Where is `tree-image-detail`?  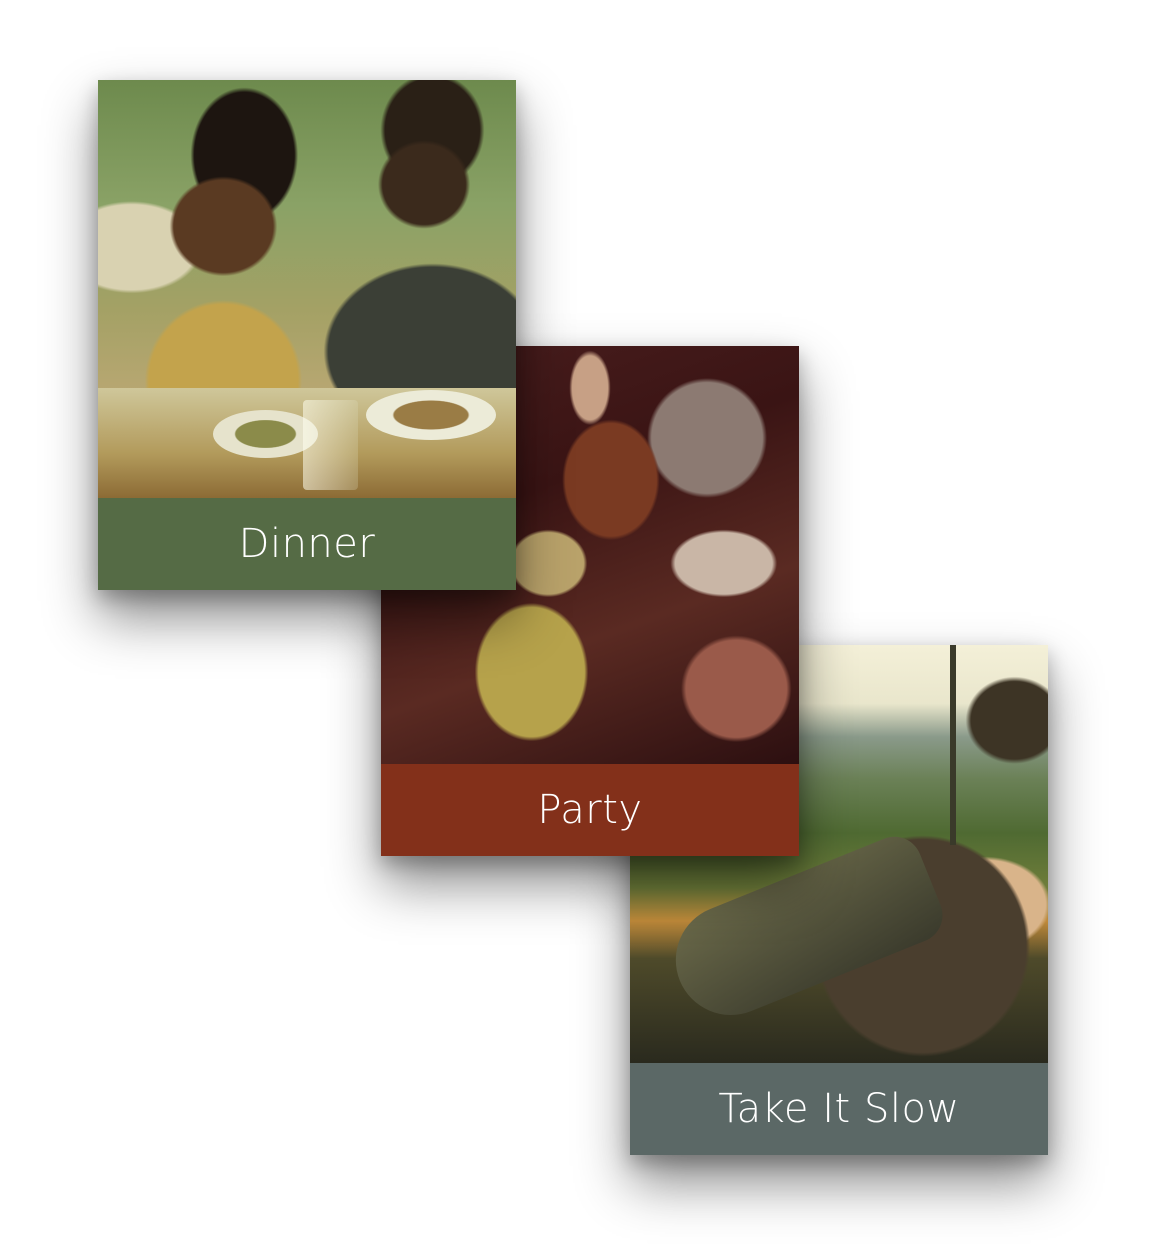 tree-image-detail is located at coordinates (953, 745).